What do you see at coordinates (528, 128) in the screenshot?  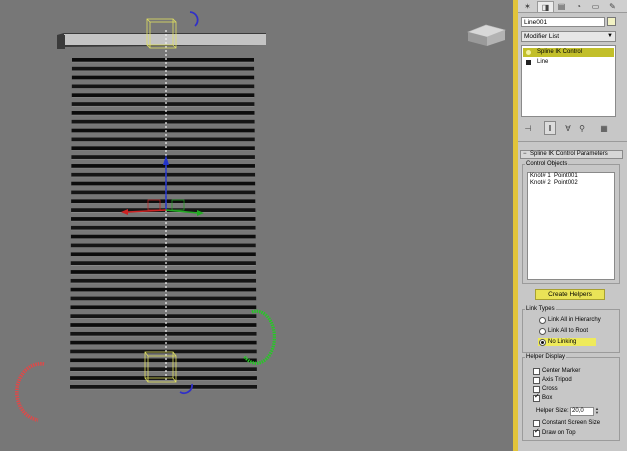 I see `pin-stack-icon: ⊣` at bounding box center [528, 128].